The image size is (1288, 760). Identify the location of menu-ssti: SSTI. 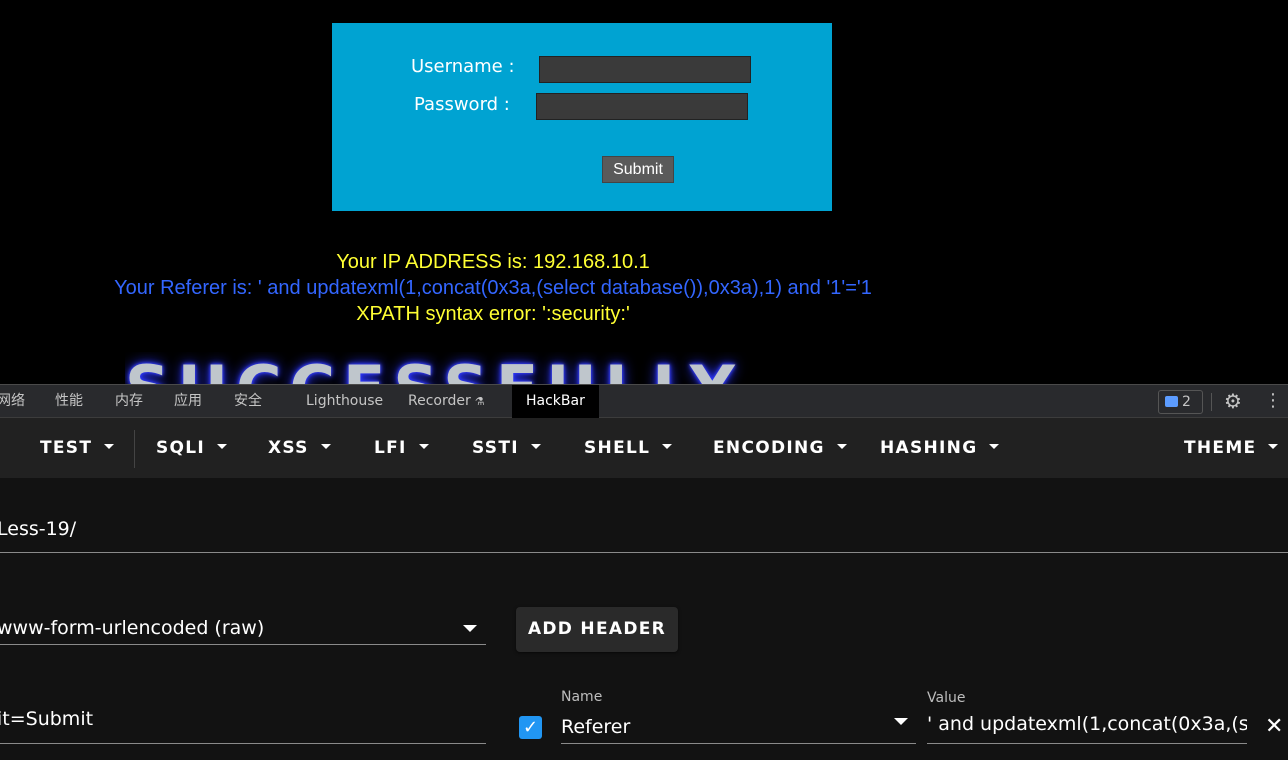
(506, 448).